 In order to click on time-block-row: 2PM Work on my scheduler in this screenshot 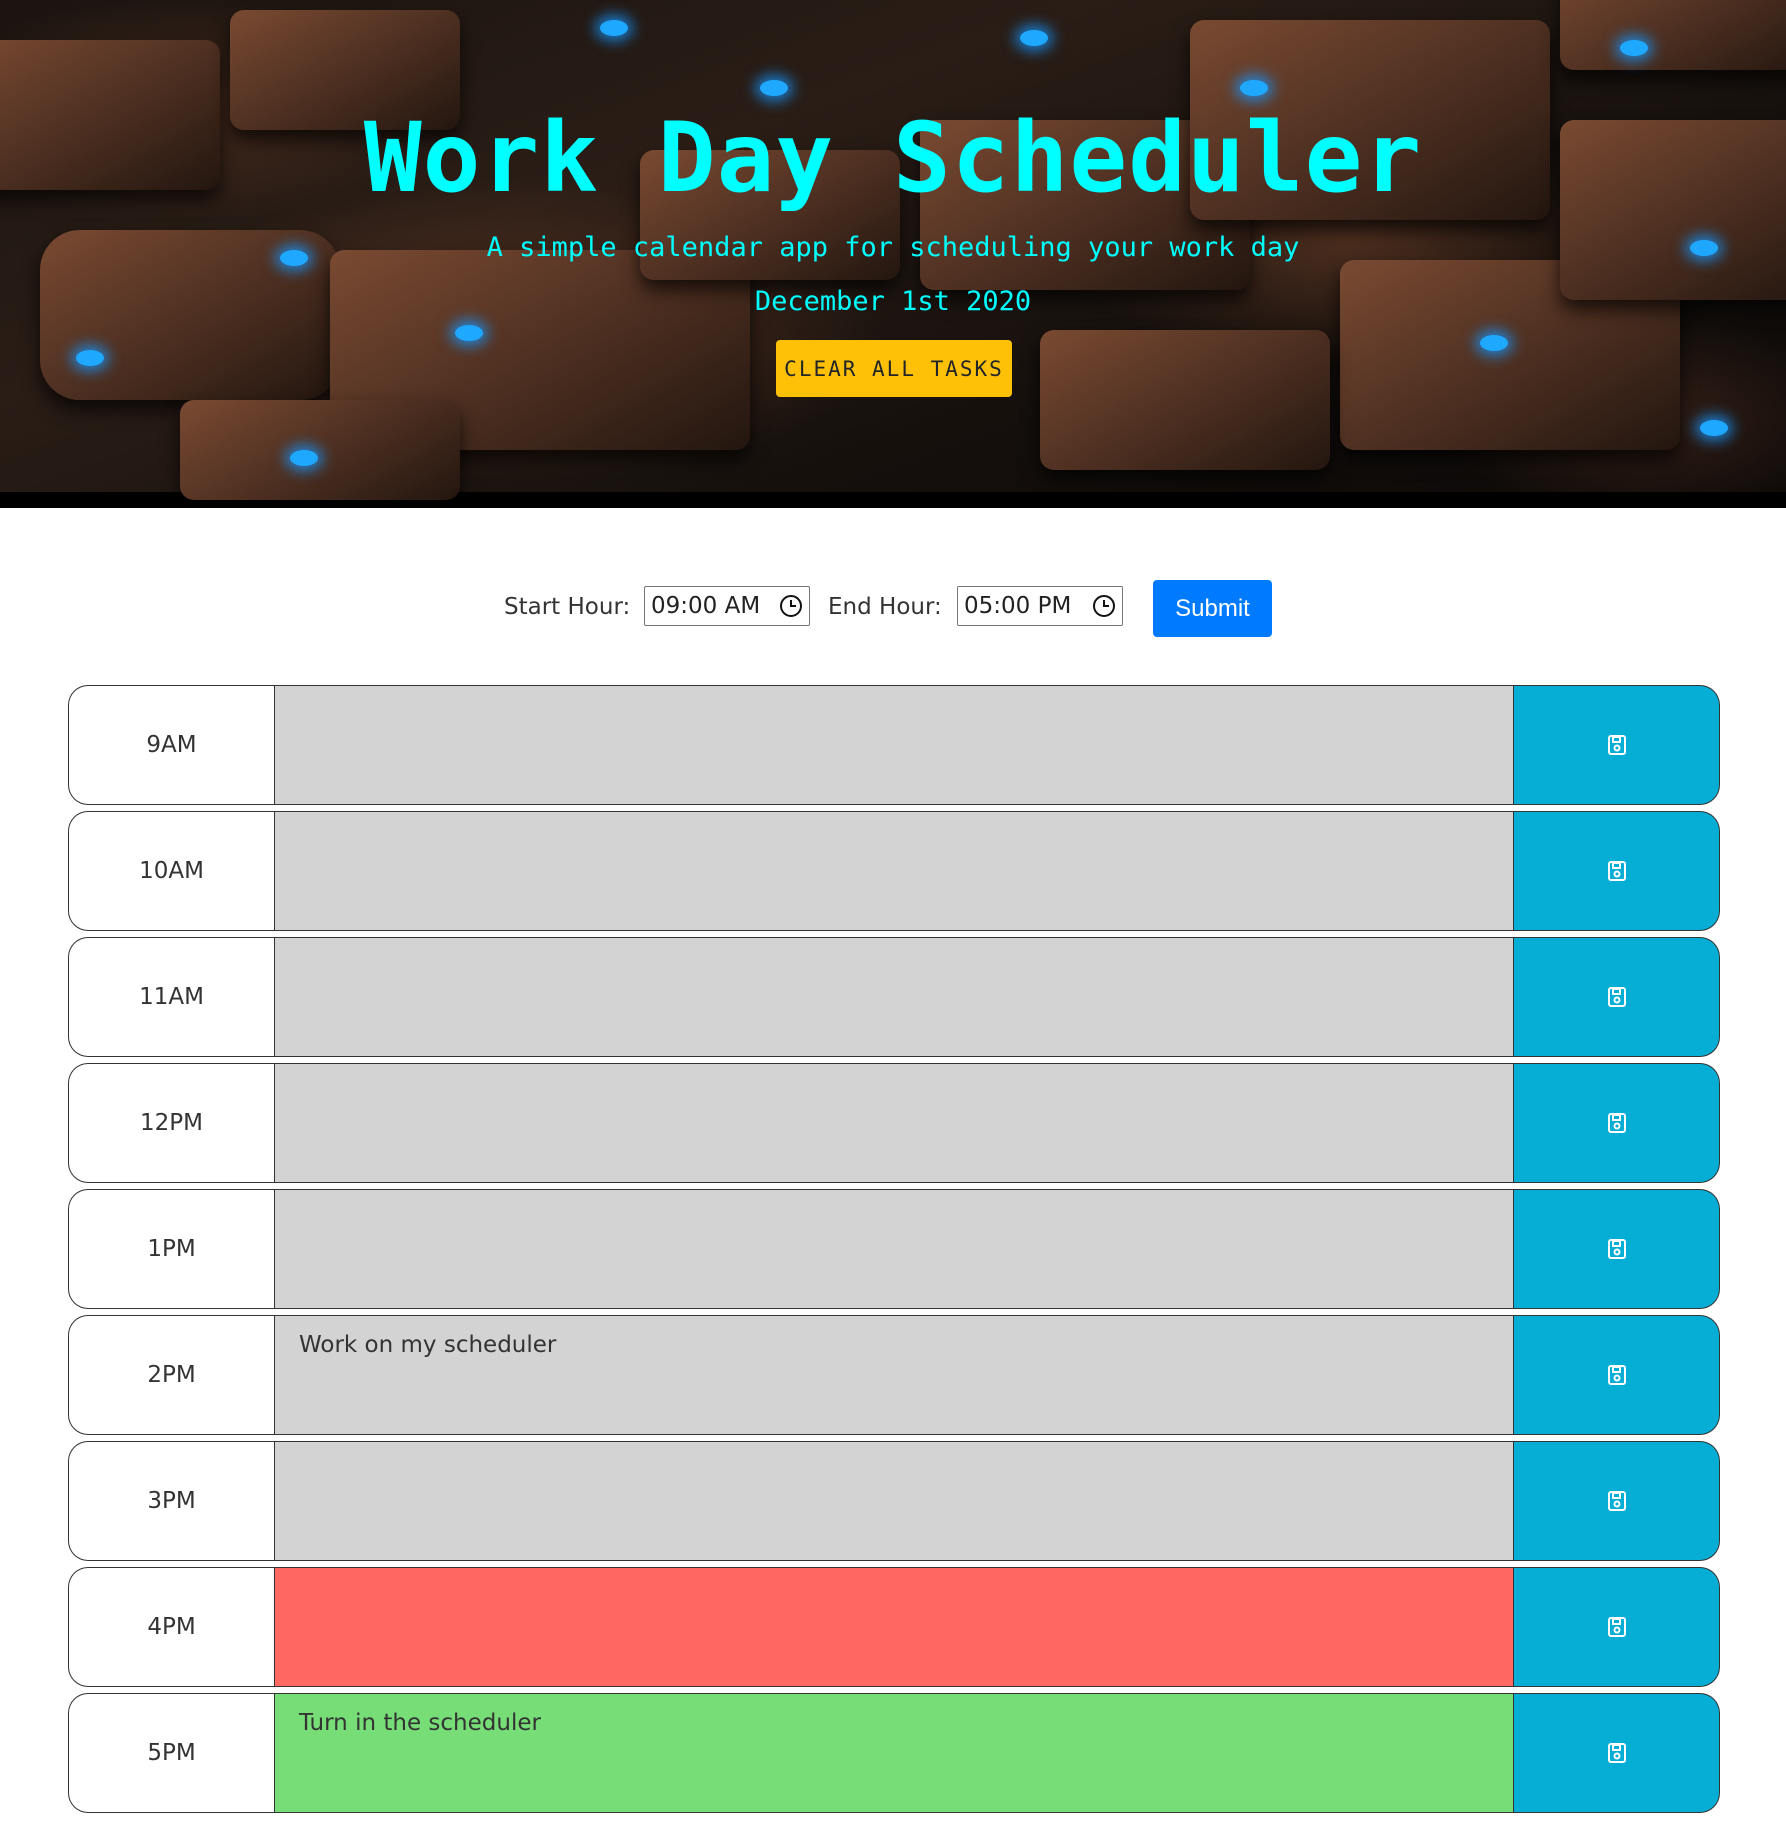, I will do `click(894, 1375)`.